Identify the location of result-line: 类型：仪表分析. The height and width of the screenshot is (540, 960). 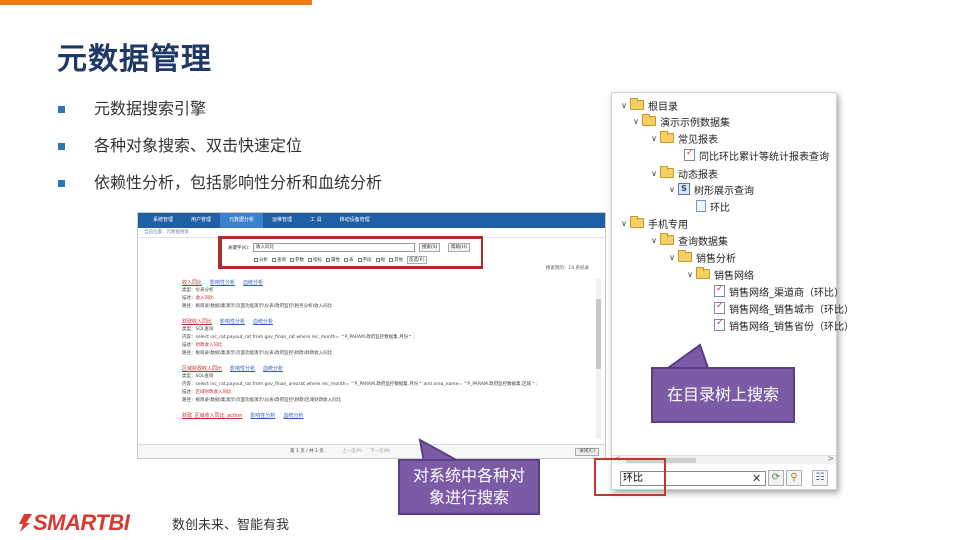
(198, 290).